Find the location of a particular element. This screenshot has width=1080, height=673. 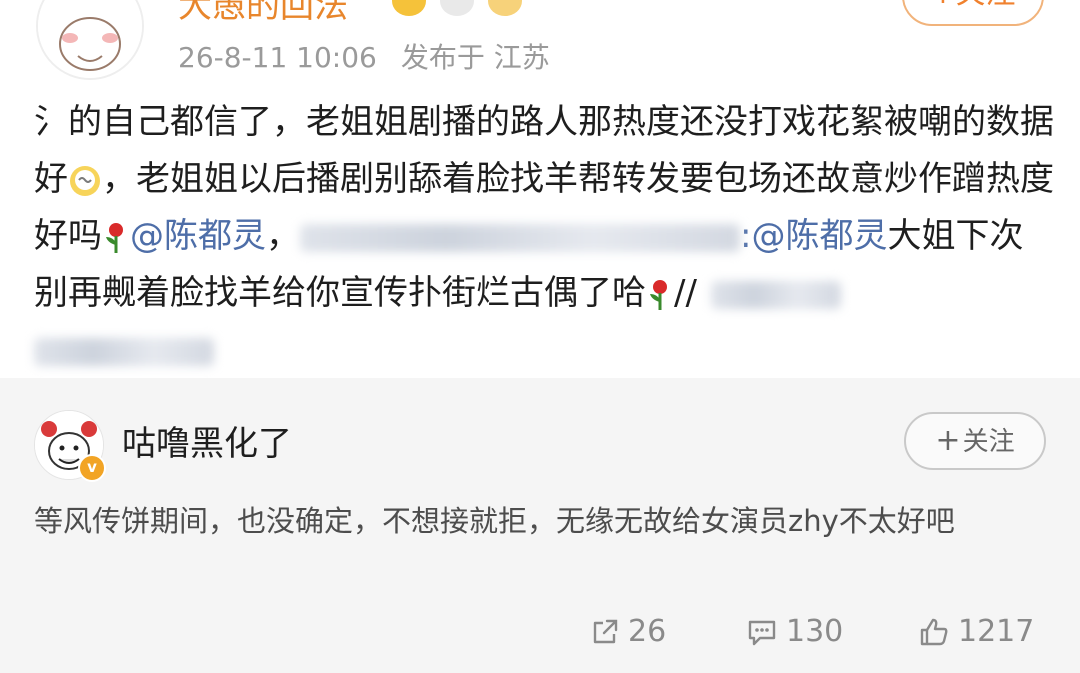

comment-button: 130 is located at coordinates (794, 631).